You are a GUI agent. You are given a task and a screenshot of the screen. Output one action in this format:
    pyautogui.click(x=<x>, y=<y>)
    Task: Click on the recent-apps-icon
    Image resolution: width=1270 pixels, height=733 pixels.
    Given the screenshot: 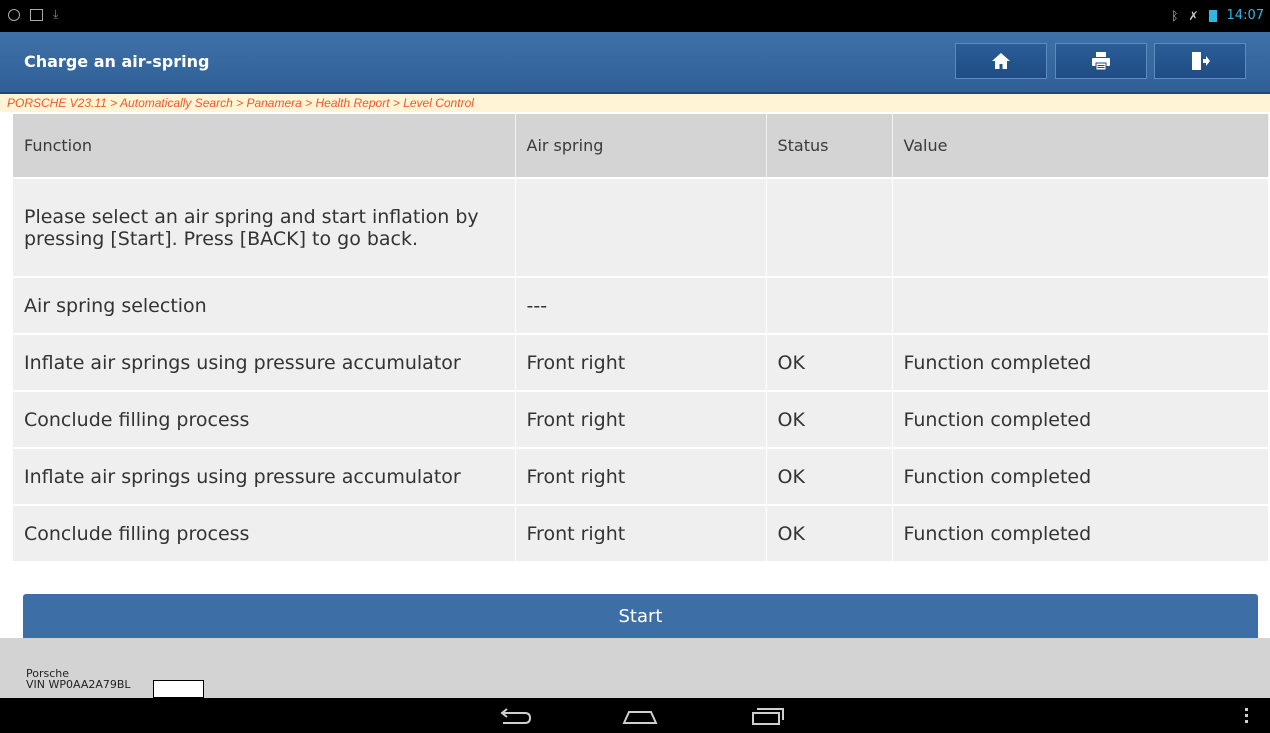 What is the action you would take?
    pyautogui.click(x=768, y=716)
    